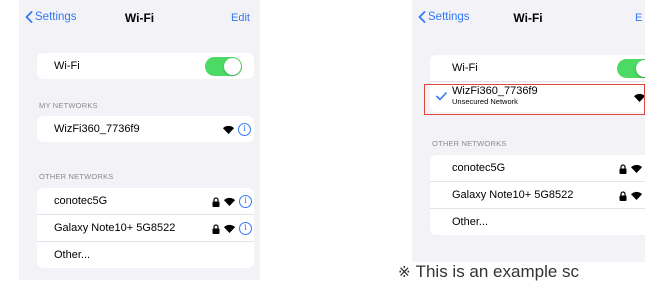 The width and height of the screenshot is (645, 282). Describe the element at coordinates (534, 99) in the screenshot. I see `connected-network-highlight` at that location.